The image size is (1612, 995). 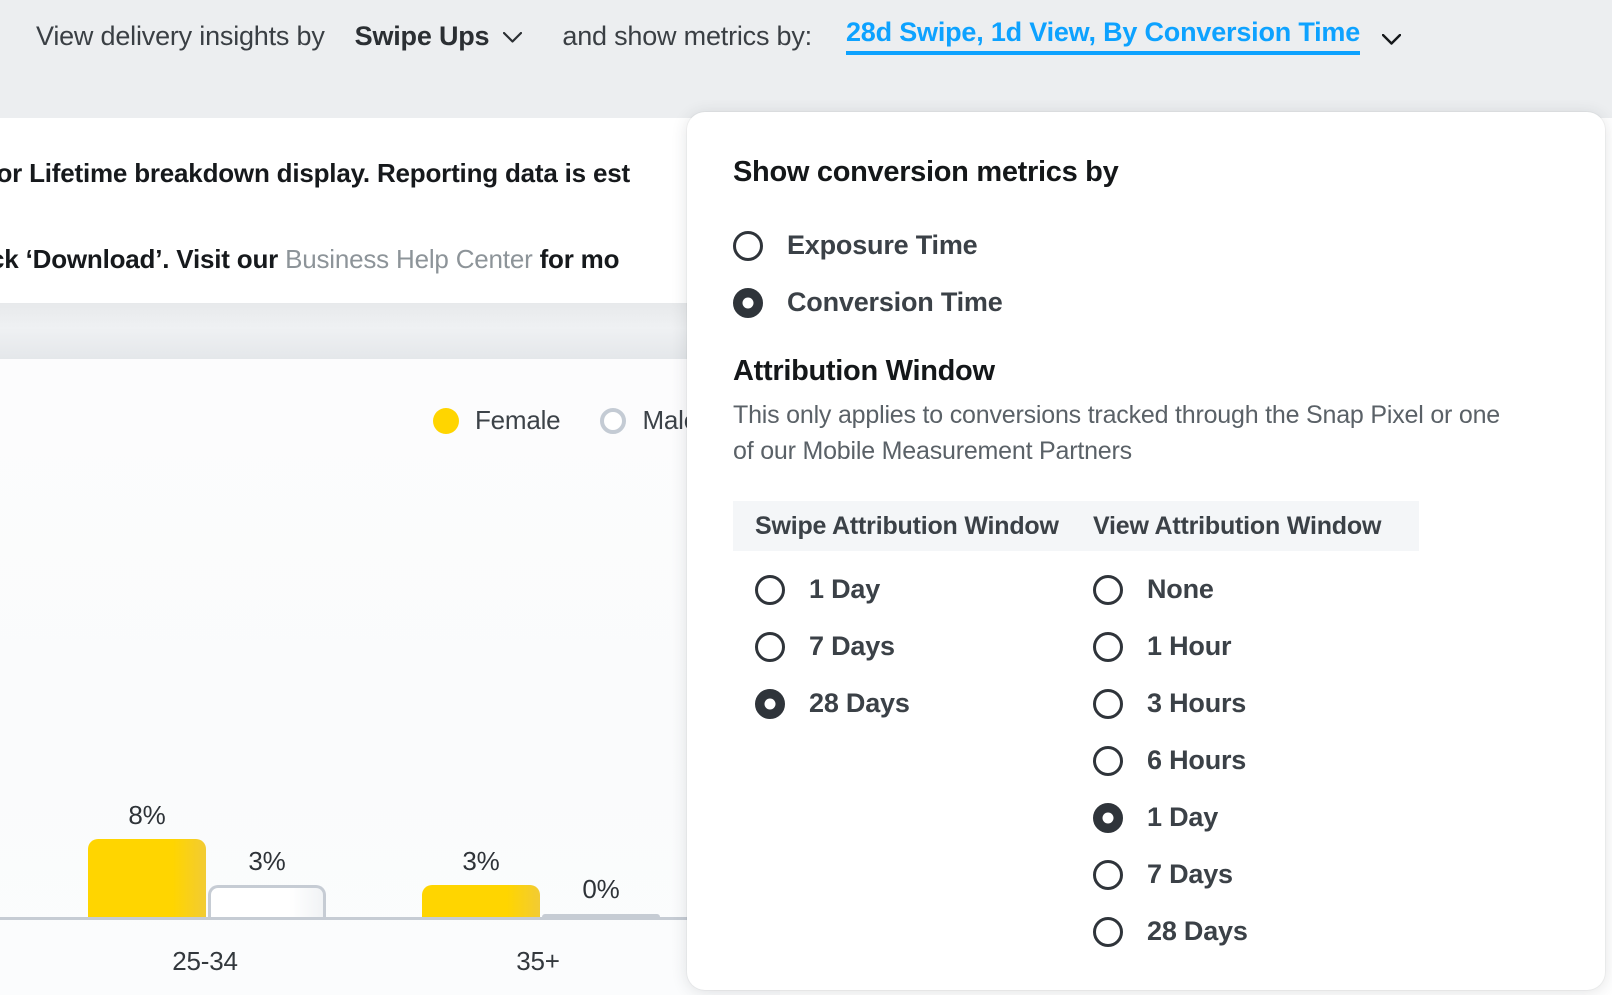 What do you see at coordinates (390, 918) in the screenshot?
I see `chart-x-axis` at bounding box center [390, 918].